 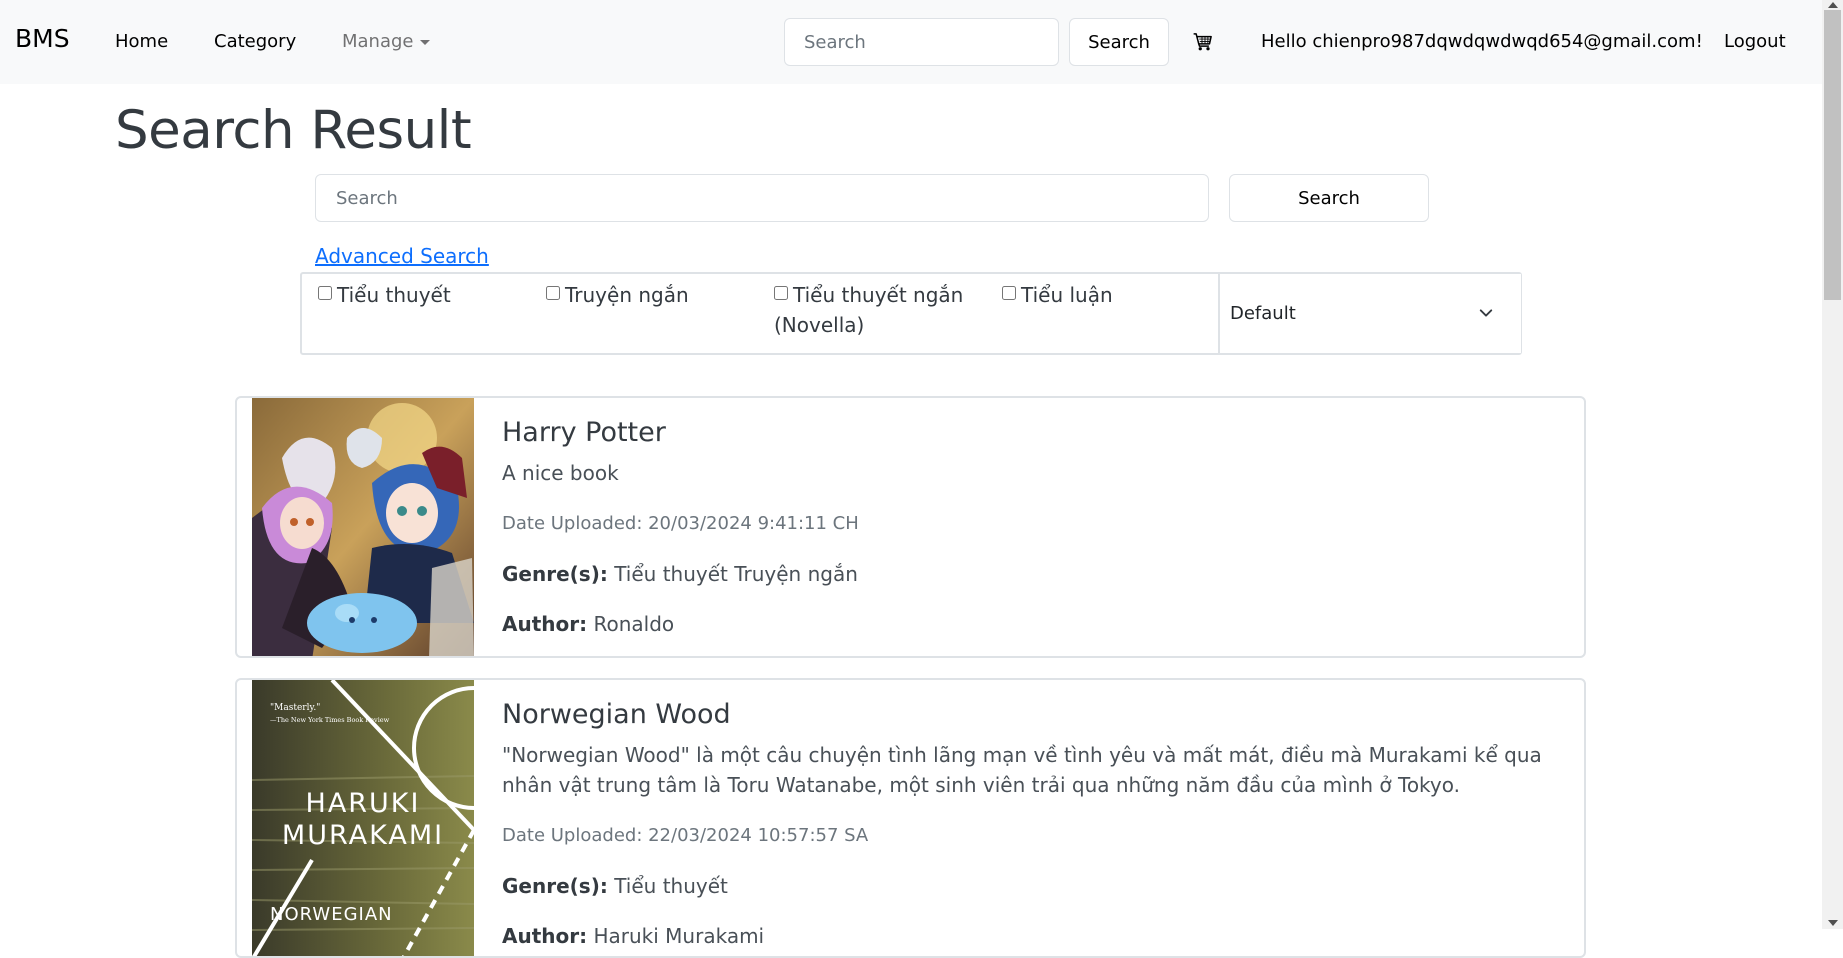 I want to click on sort-select: Default, so click(x=1369, y=313).